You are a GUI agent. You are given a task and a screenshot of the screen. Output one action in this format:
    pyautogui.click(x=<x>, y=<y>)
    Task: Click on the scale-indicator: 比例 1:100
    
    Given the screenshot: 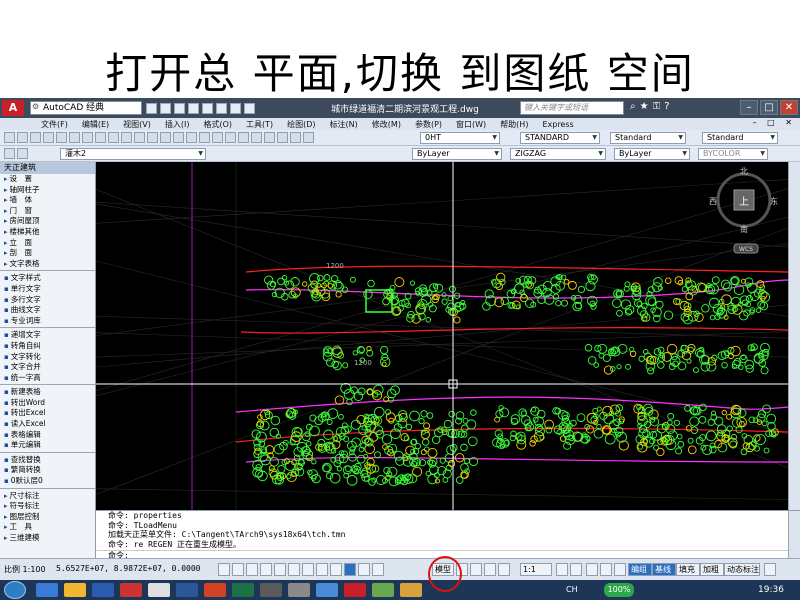 What is the action you would take?
    pyautogui.click(x=25, y=569)
    